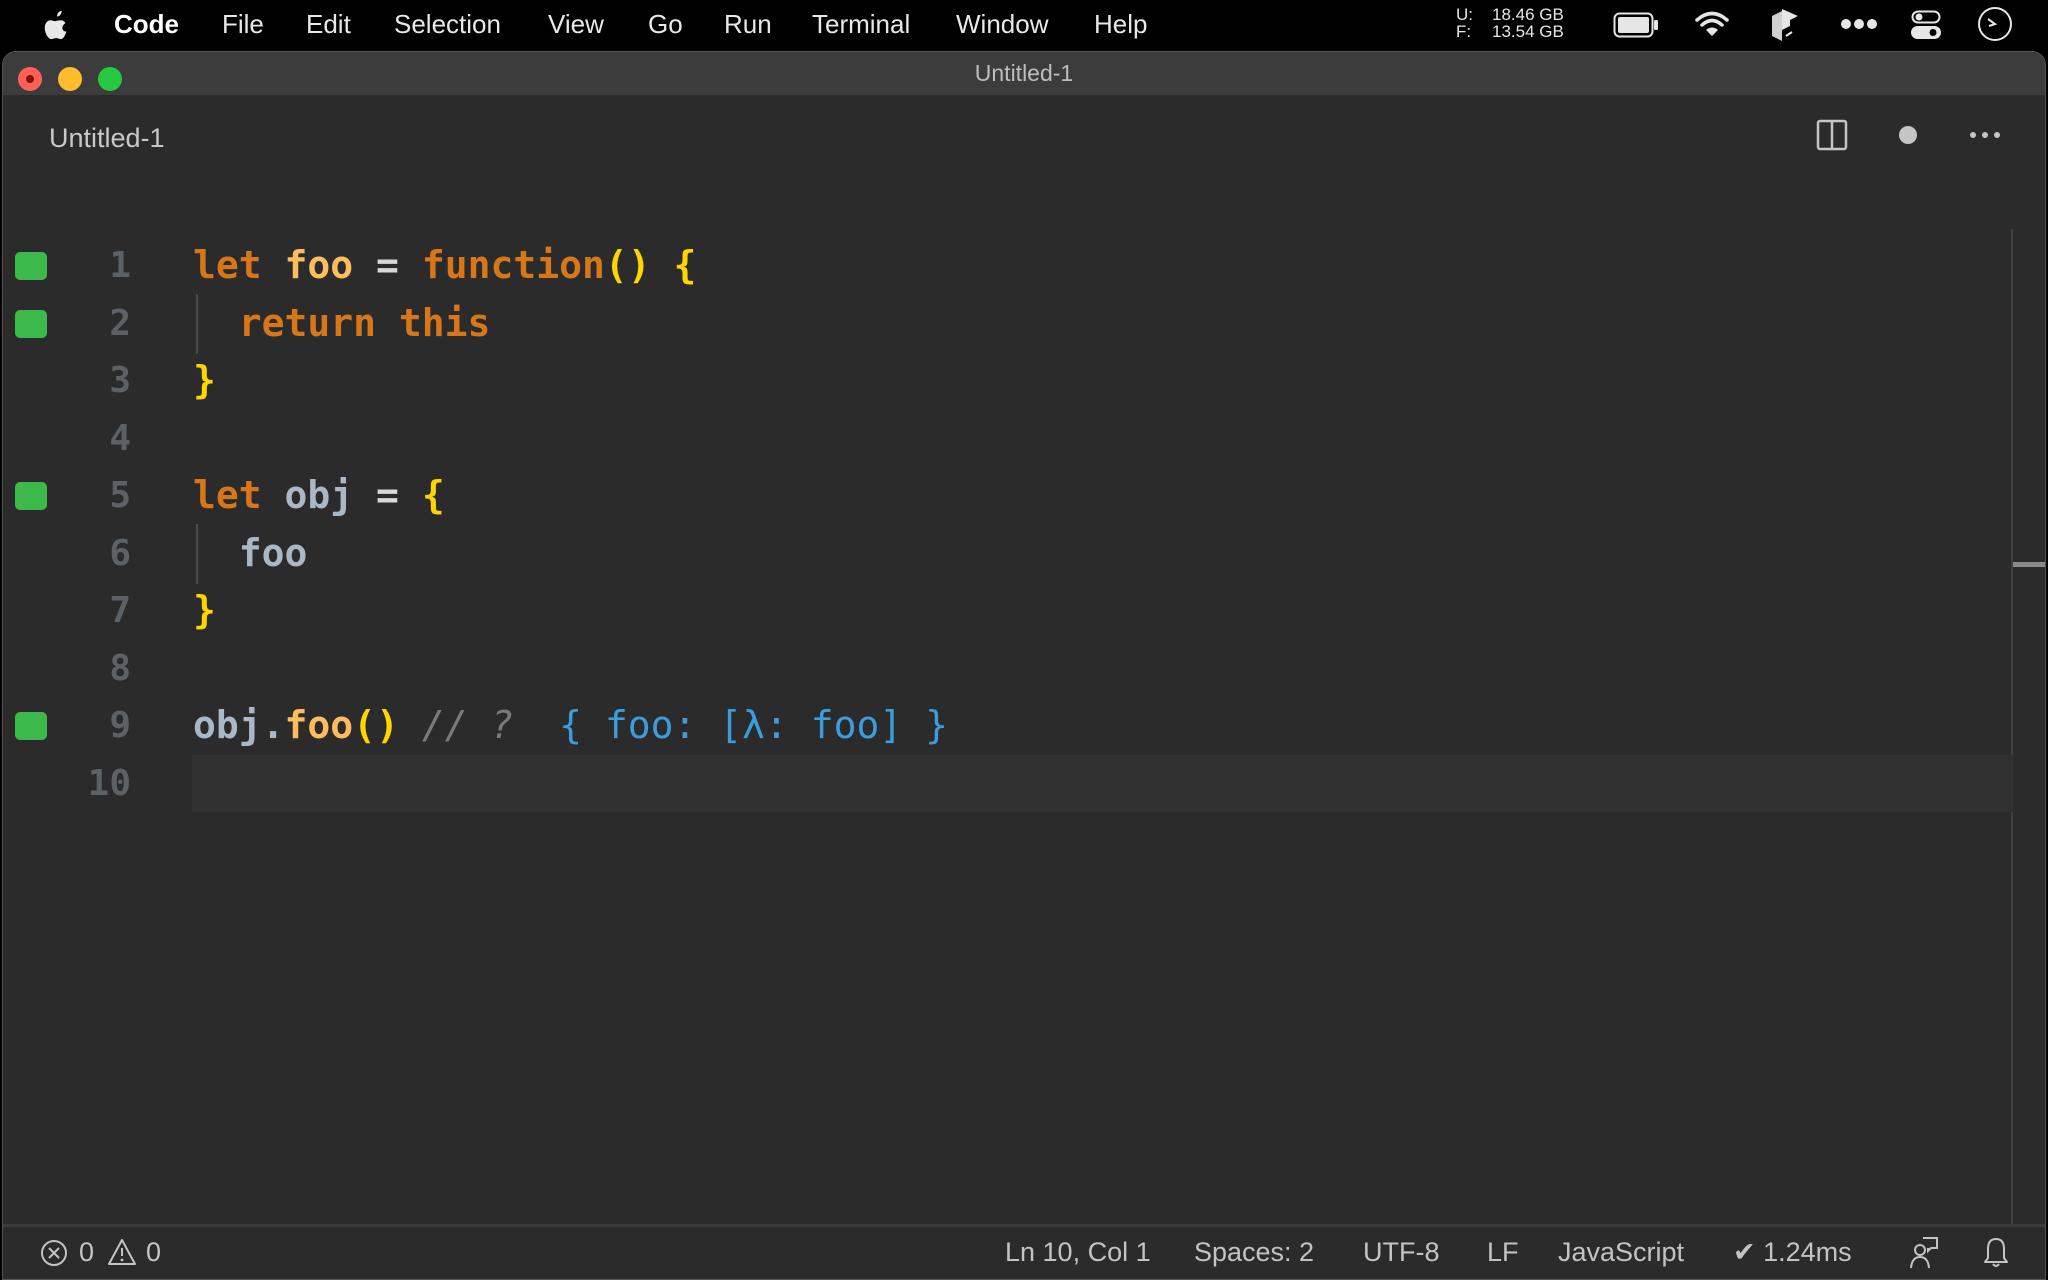  What do you see at coordinates (87, 669) in the screenshot?
I see `line-number: 8` at bounding box center [87, 669].